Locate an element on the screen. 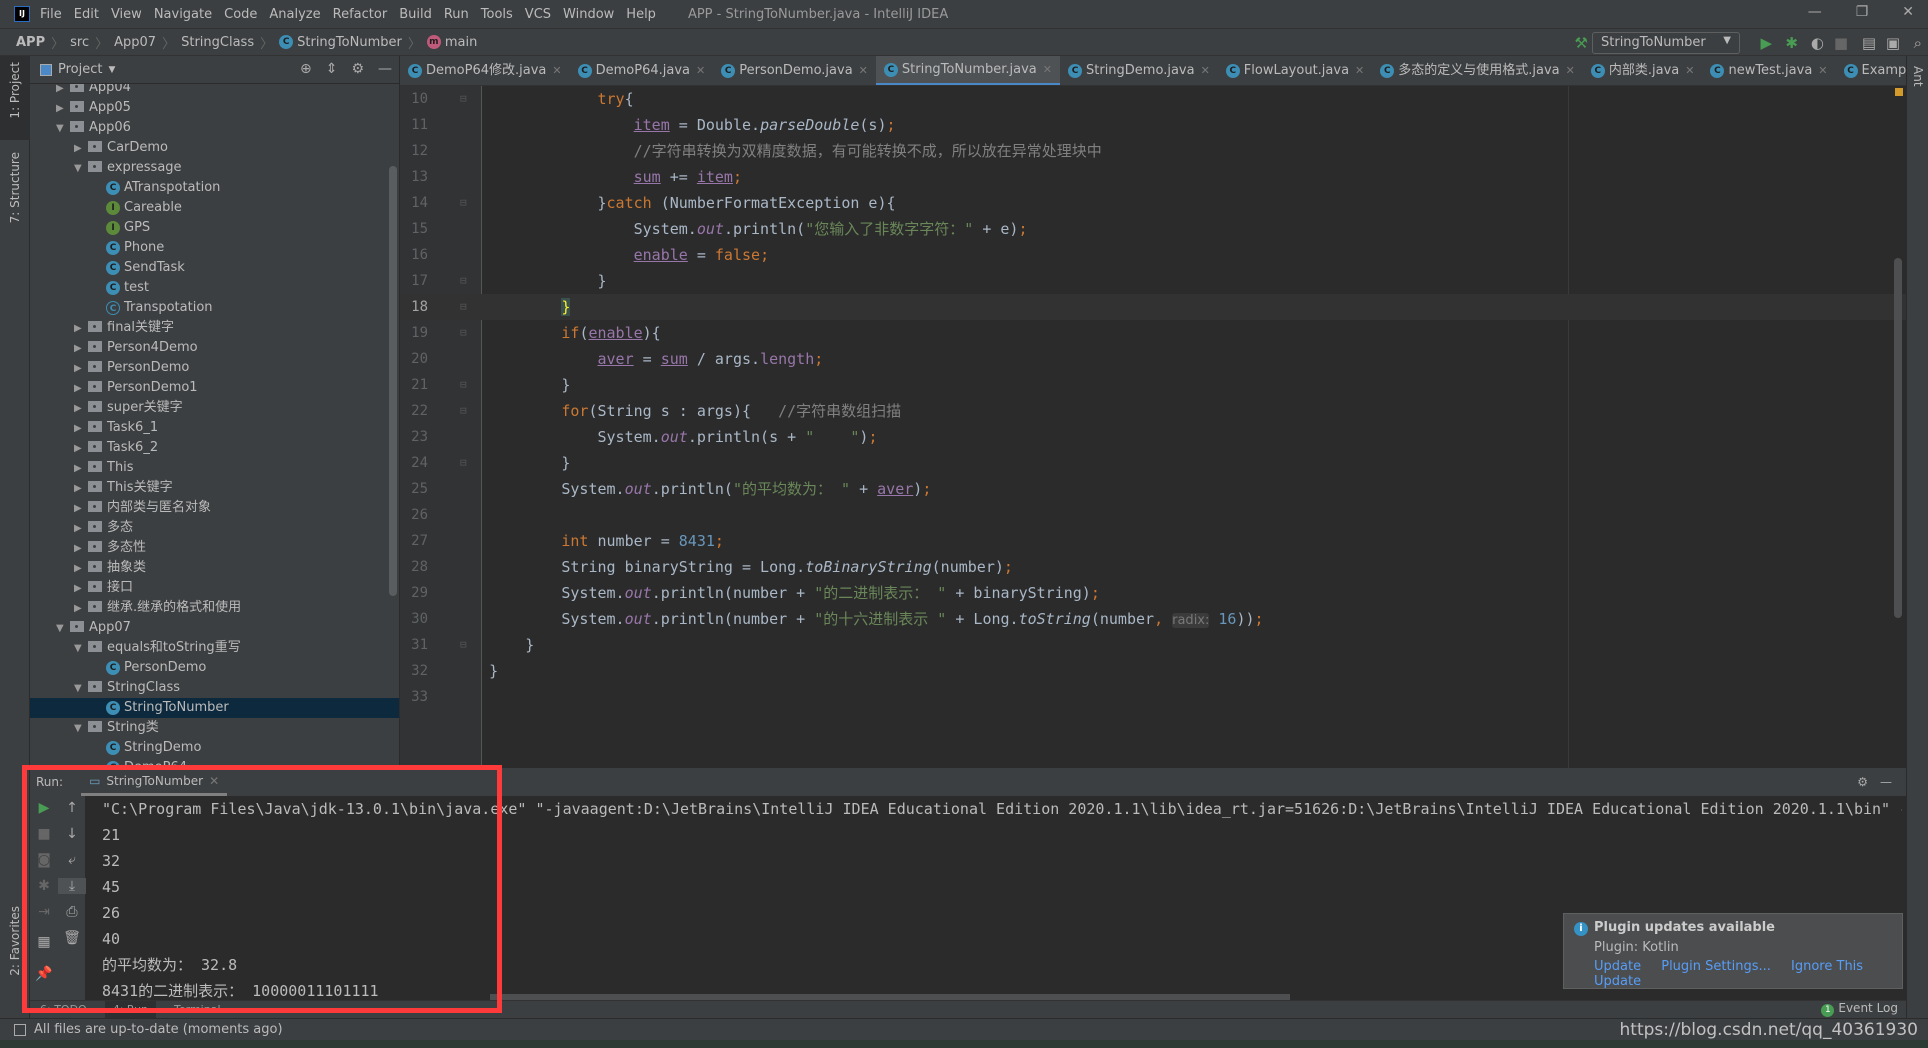 Image resolution: width=1928 pixels, height=1048 pixels. structure-tool-button: 7: Structure is located at coordinates (15, 187).